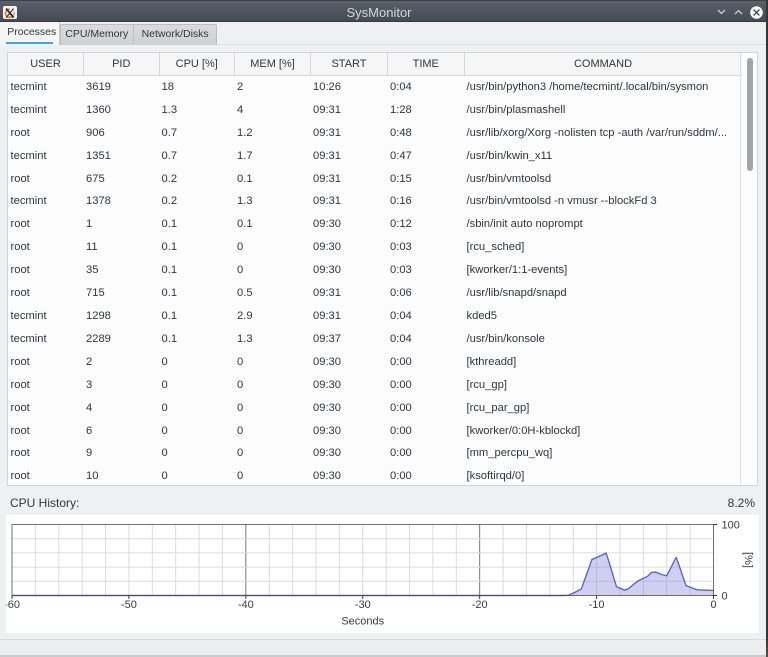 The width and height of the screenshot is (768, 657). I want to click on svg-text: -40, so click(246, 605).